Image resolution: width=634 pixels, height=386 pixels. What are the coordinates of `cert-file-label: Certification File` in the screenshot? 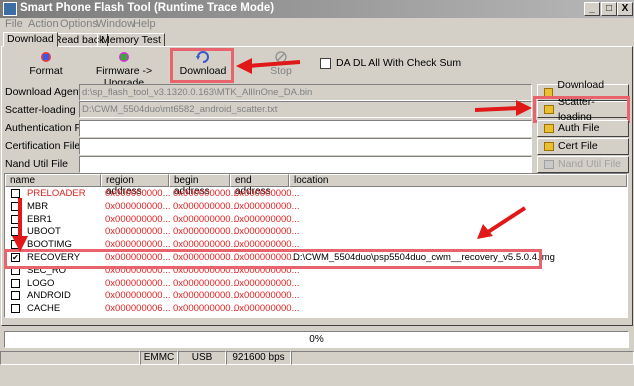 It's located at (43, 146).